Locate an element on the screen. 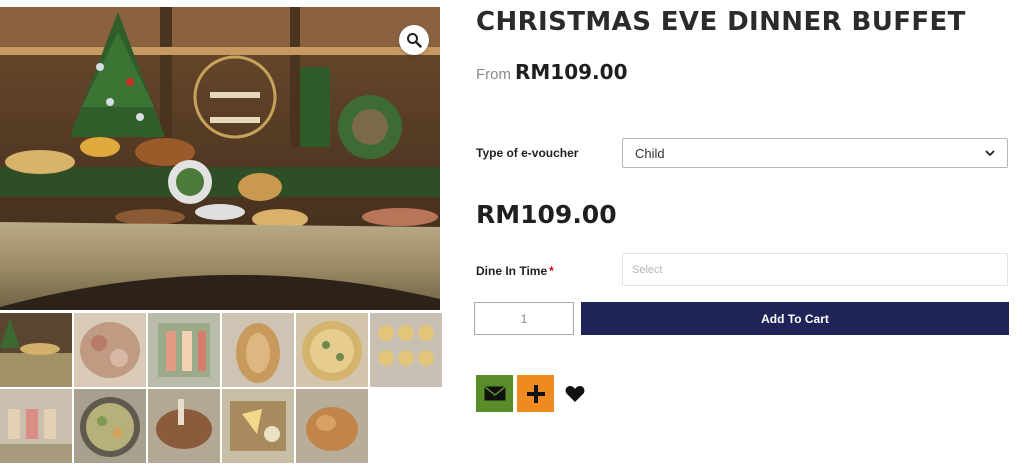  thumbnail-buffet-table is located at coordinates (36, 350).